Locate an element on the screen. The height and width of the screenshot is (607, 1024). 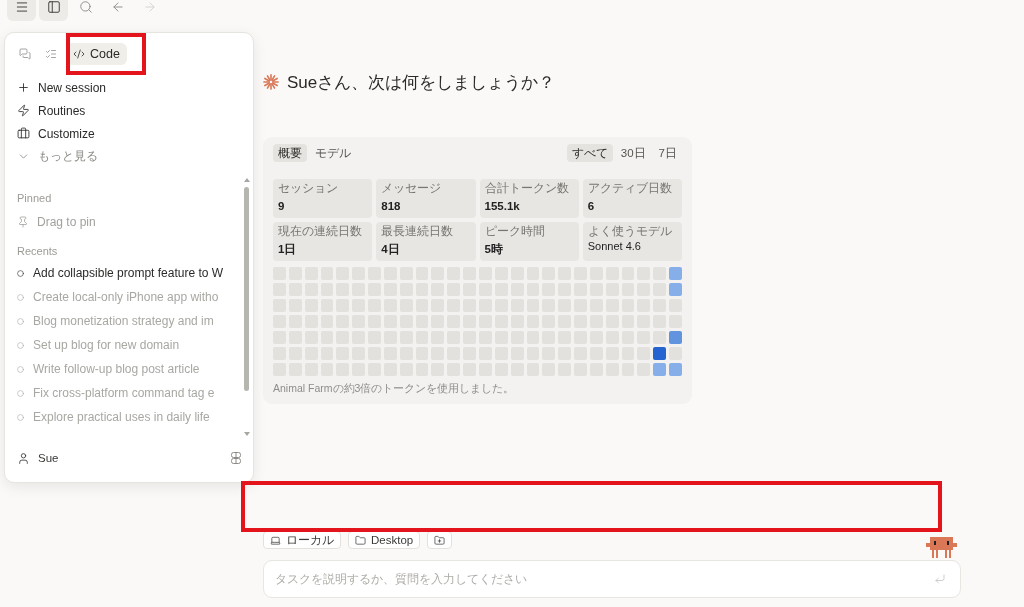
stat-label: メッセージ is located at coordinates (411, 188).